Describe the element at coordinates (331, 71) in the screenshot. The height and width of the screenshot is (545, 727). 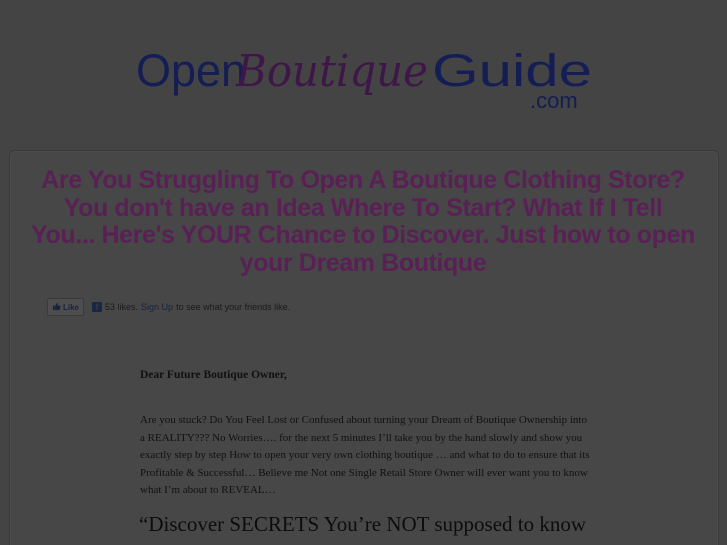
I see `logo-boutique-text: Boutique` at that location.